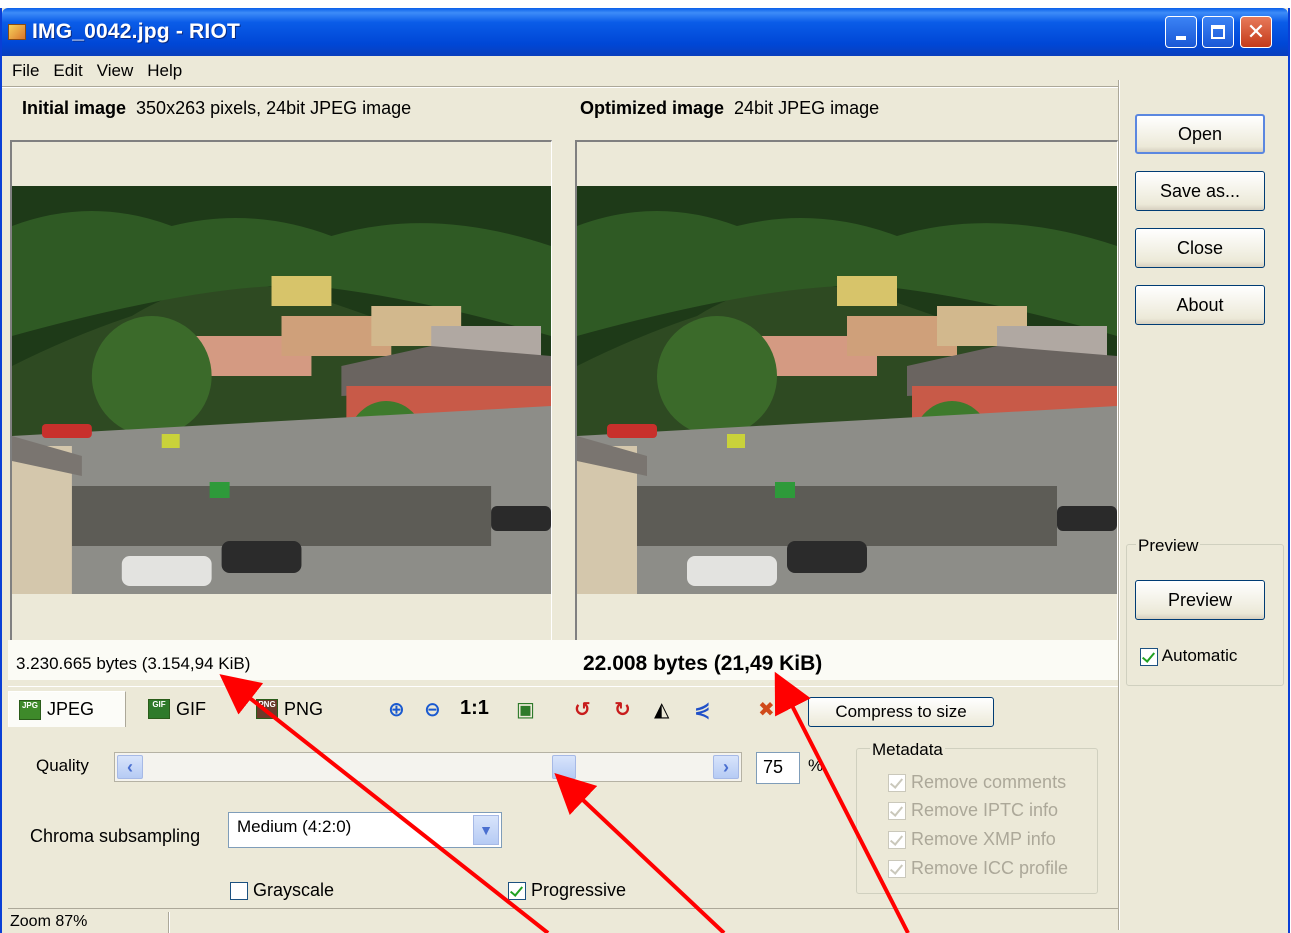 The width and height of the screenshot is (1291, 933). What do you see at coordinates (622, 709) in the screenshot?
I see `rotate-right-icon: ↻` at bounding box center [622, 709].